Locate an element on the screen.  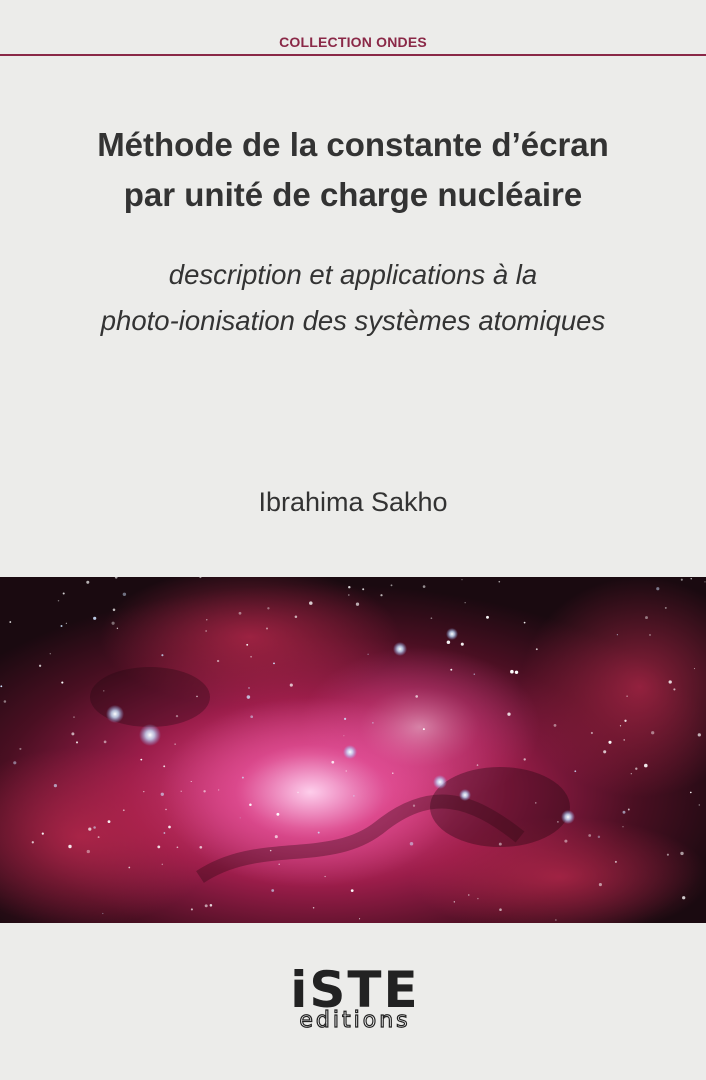
publisher-logo-sub: editions is located at coordinates (355, 1020).